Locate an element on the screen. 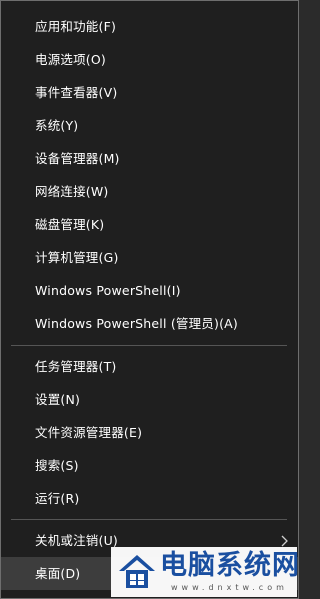 The width and height of the screenshot is (320, 599). house-logo-icon is located at coordinates (137, 571).